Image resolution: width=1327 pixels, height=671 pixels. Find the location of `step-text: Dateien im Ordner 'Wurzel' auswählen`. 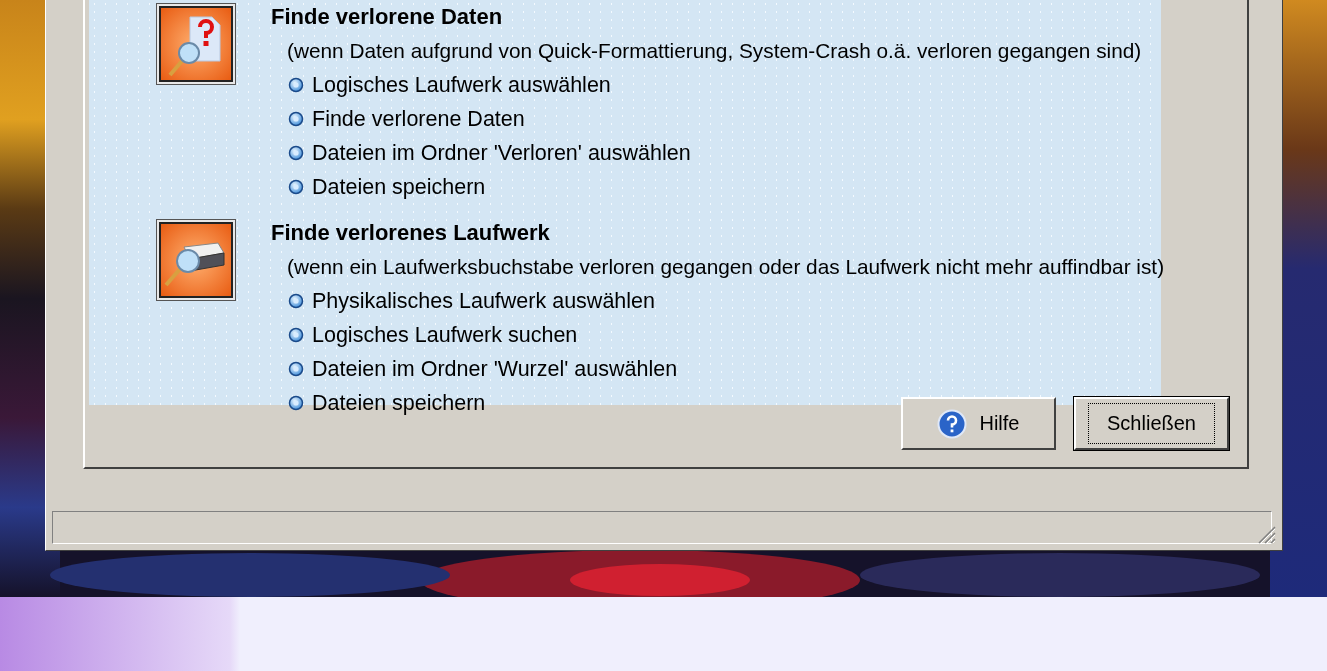

step-text: Dateien im Ordner 'Wurzel' auswählen is located at coordinates (495, 369).